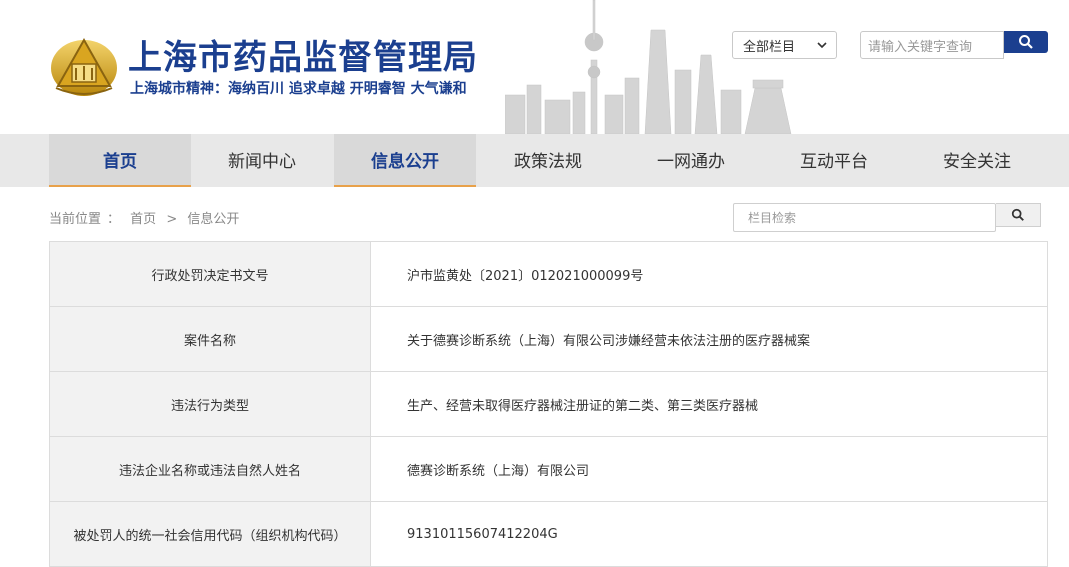 This screenshot has height=567, width=1069. What do you see at coordinates (213, 219) in the screenshot?
I see `breadcrumb-current: 信息公开` at bounding box center [213, 219].